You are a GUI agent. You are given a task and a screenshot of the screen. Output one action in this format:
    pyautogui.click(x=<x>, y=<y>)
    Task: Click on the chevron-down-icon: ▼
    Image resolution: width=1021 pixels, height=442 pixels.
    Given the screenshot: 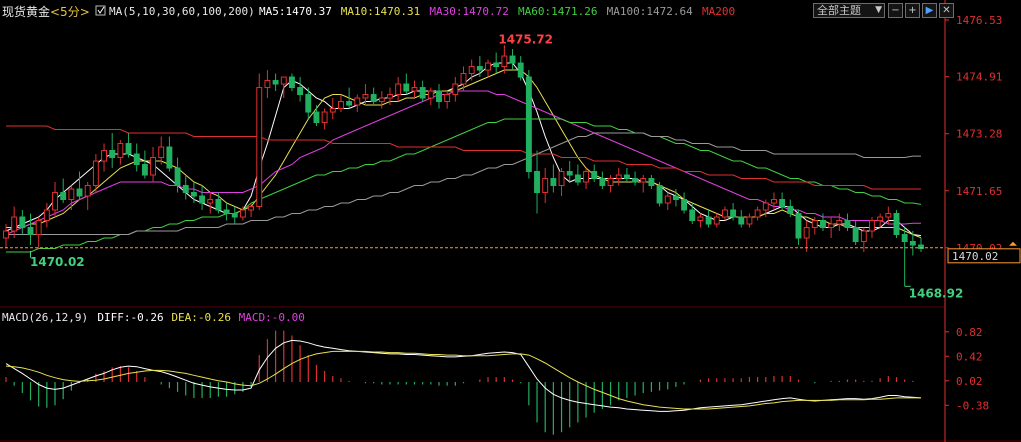 What is the action you would take?
    pyautogui.click(x=878, y=10)
    